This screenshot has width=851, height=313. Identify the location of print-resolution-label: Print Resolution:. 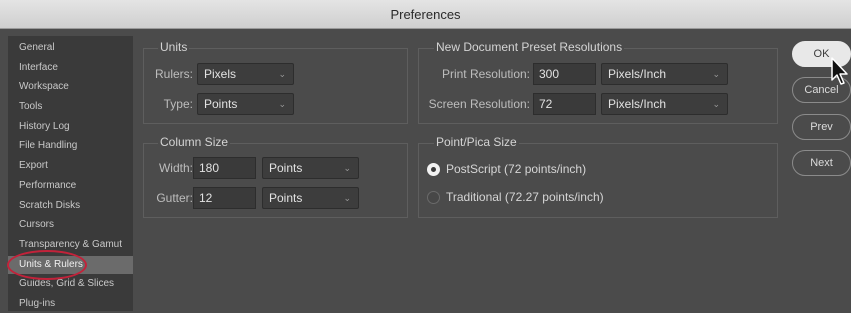
(485, 74).